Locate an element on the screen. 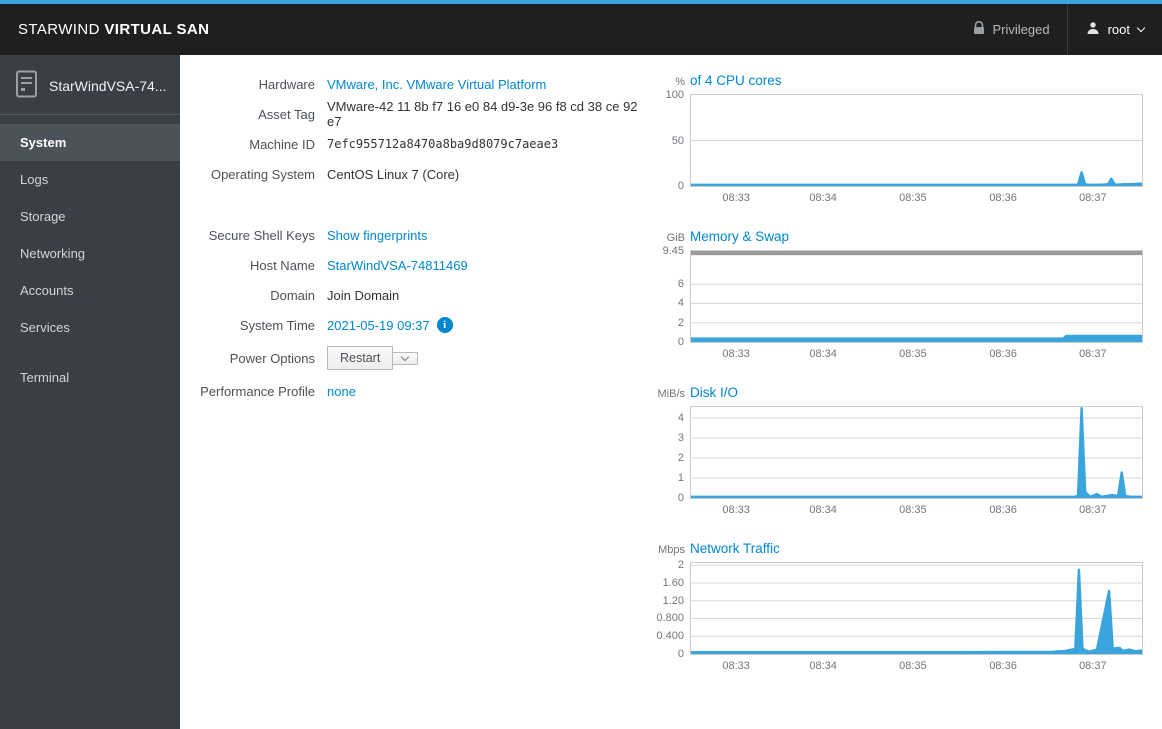  lock-icon is located at coordinates (979, 29).